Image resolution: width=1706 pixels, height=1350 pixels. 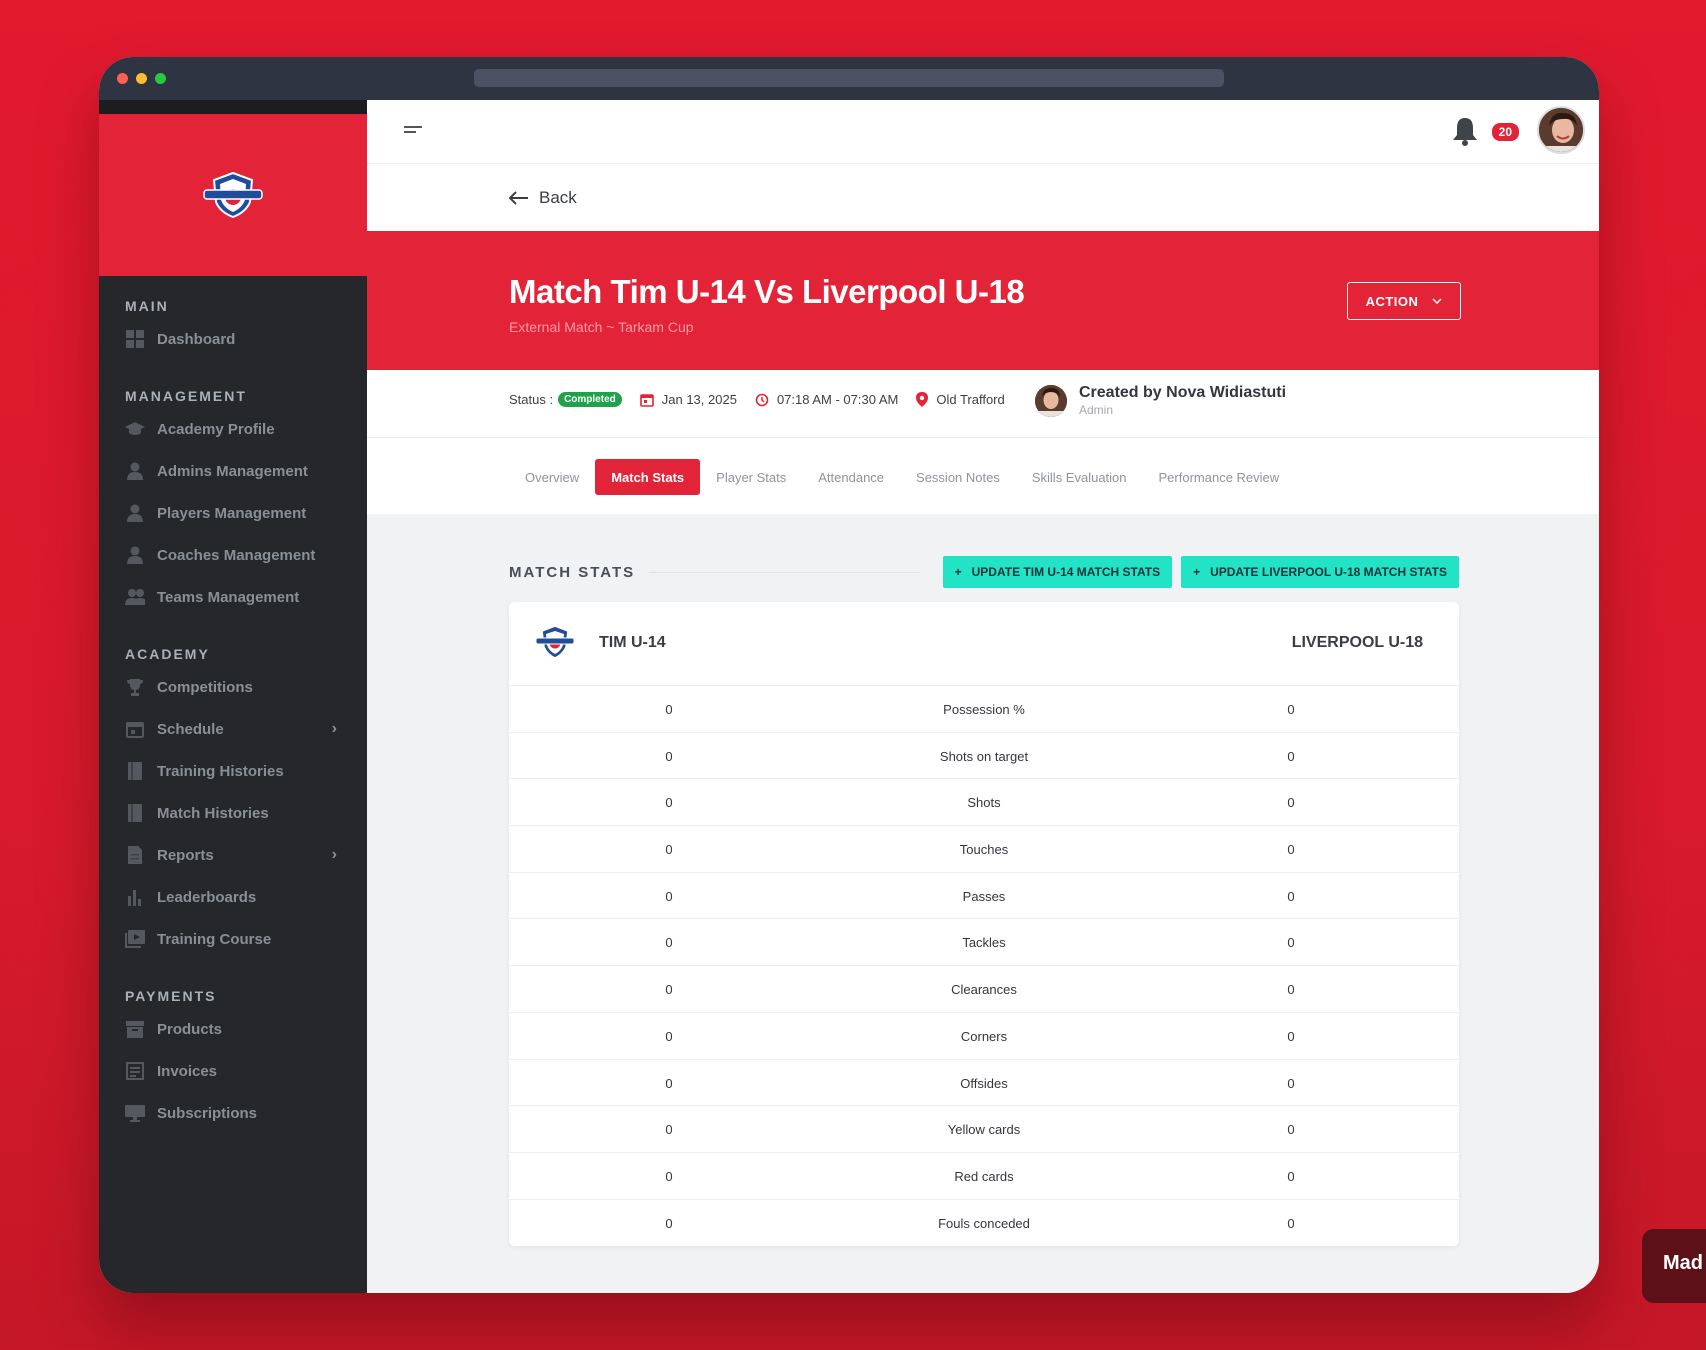 I want to click on graduation-cap-icon, so click(x=135, y=429).